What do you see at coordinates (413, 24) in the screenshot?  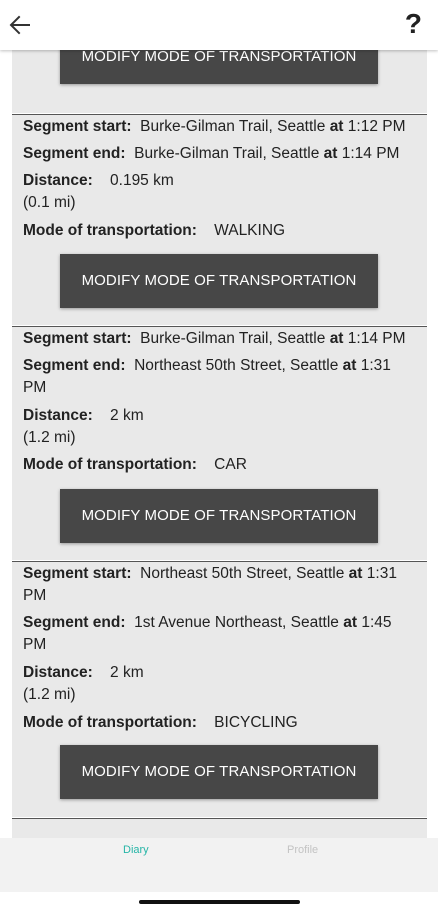 I see `help-button: ?` at bounding box center [413, 24].